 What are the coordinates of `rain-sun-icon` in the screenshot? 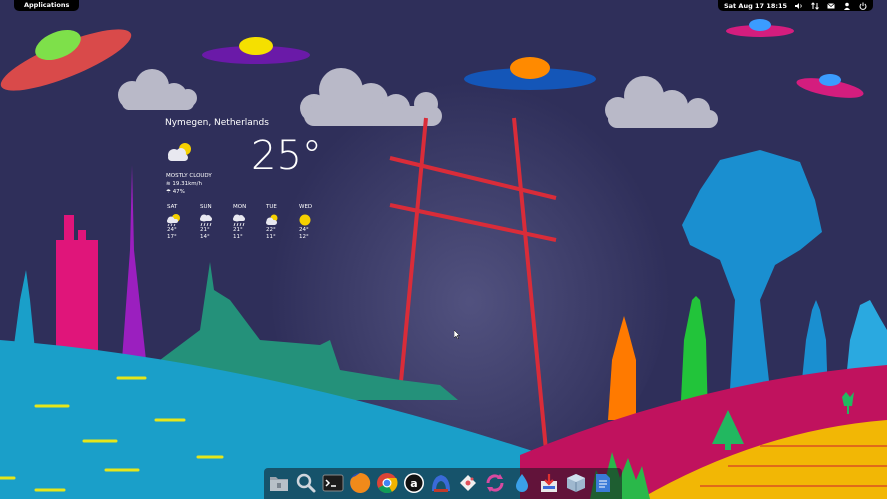 It's located at (173, 220).